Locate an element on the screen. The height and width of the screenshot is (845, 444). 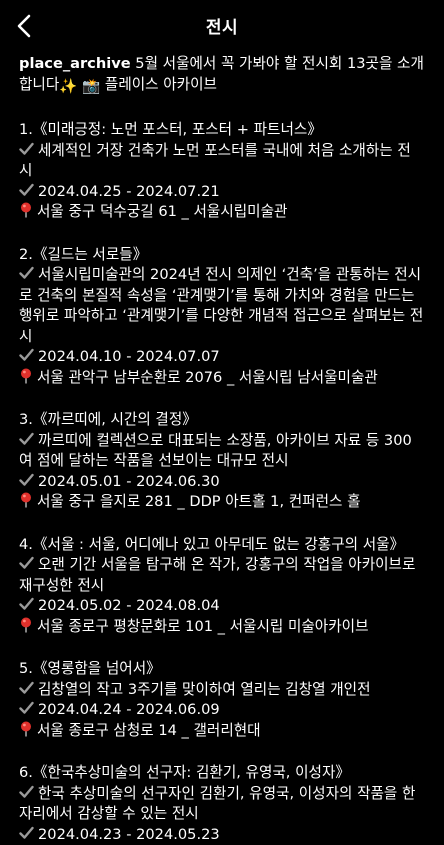
page-title: 전시 is located at coordinates (222, 25).